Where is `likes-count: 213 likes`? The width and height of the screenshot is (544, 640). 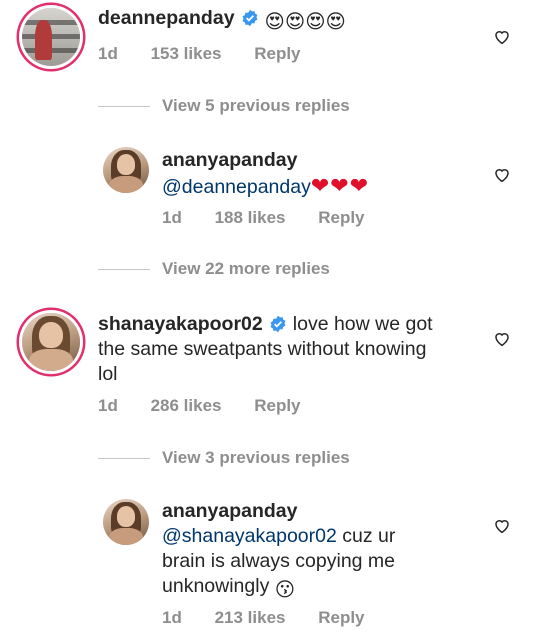
likes-count: 213 likes is located at coordinates (250, 617).